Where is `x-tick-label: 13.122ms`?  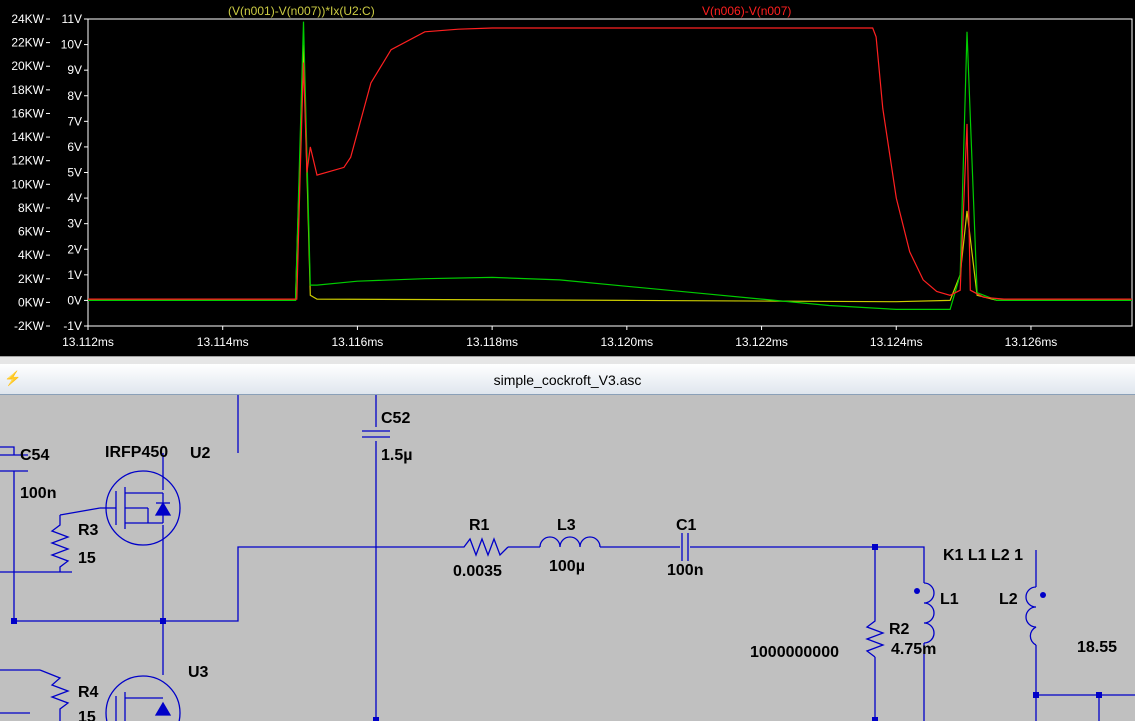
x-tick-label: 13.122ms is located at coordinates (761, 342).